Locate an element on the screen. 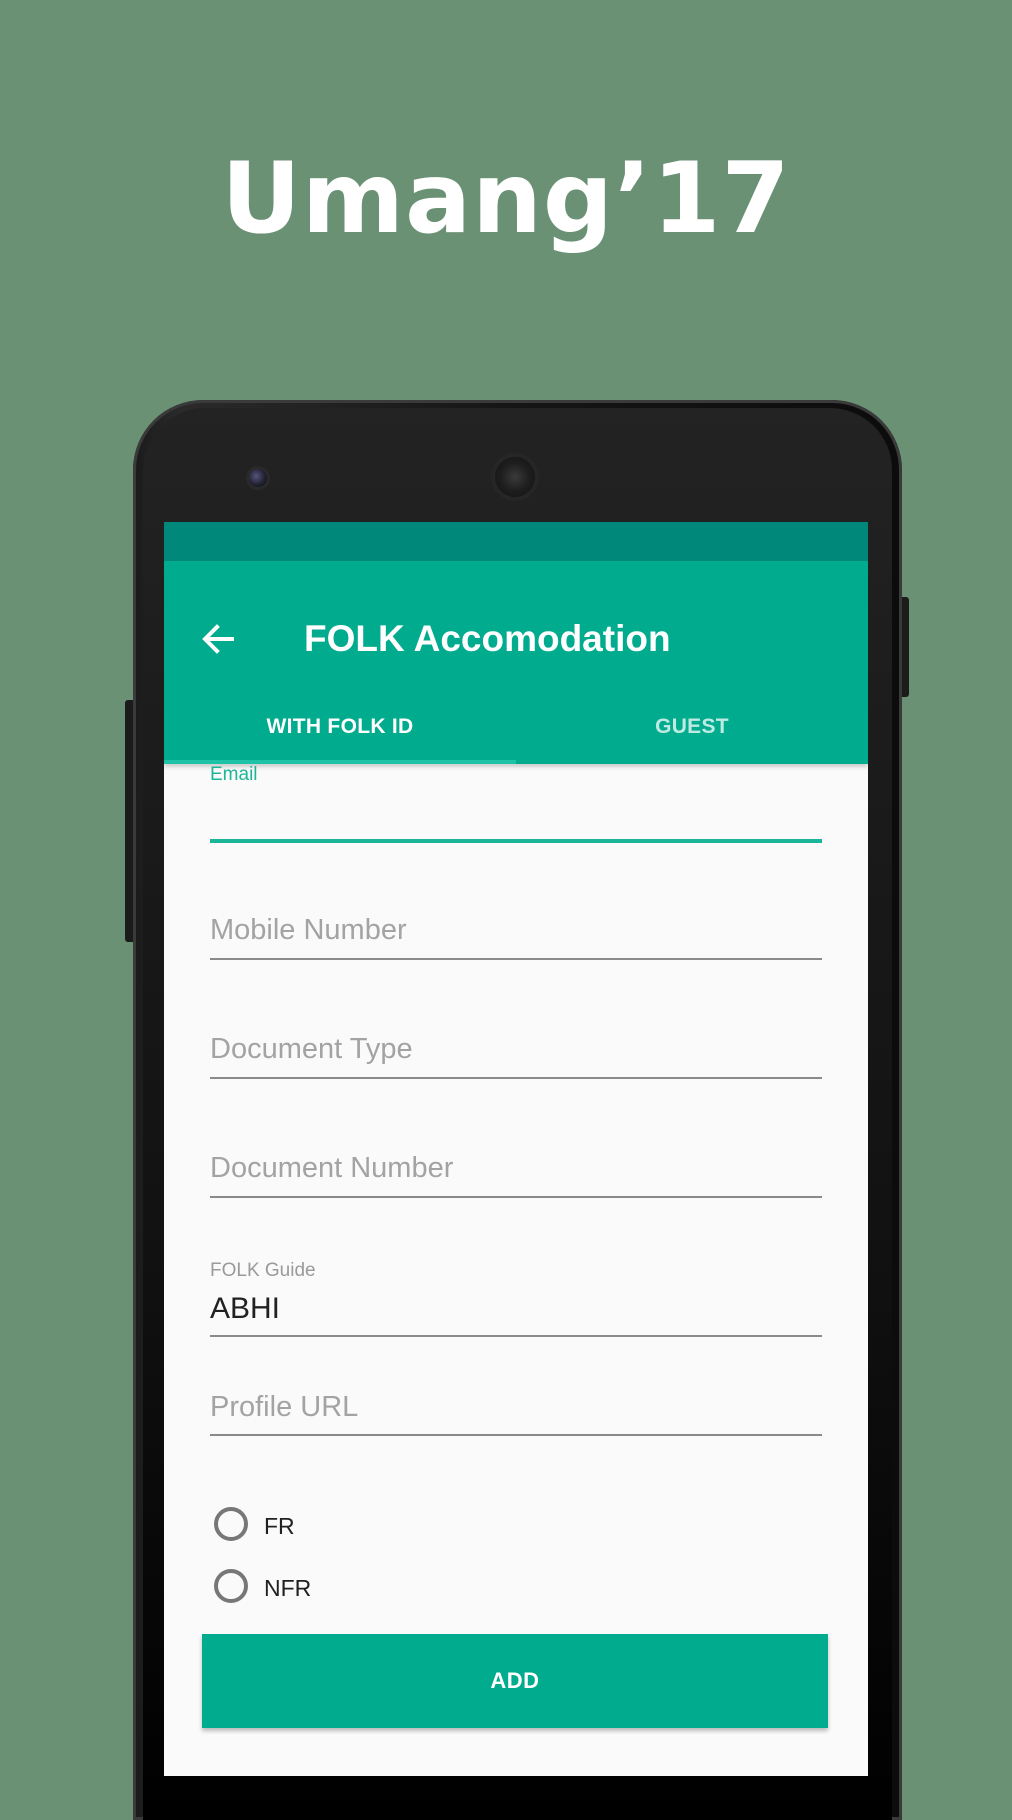 Image resolution: width=1012 pixels, height=1820 pixels. status-bar is located at coordinates (516, 541).